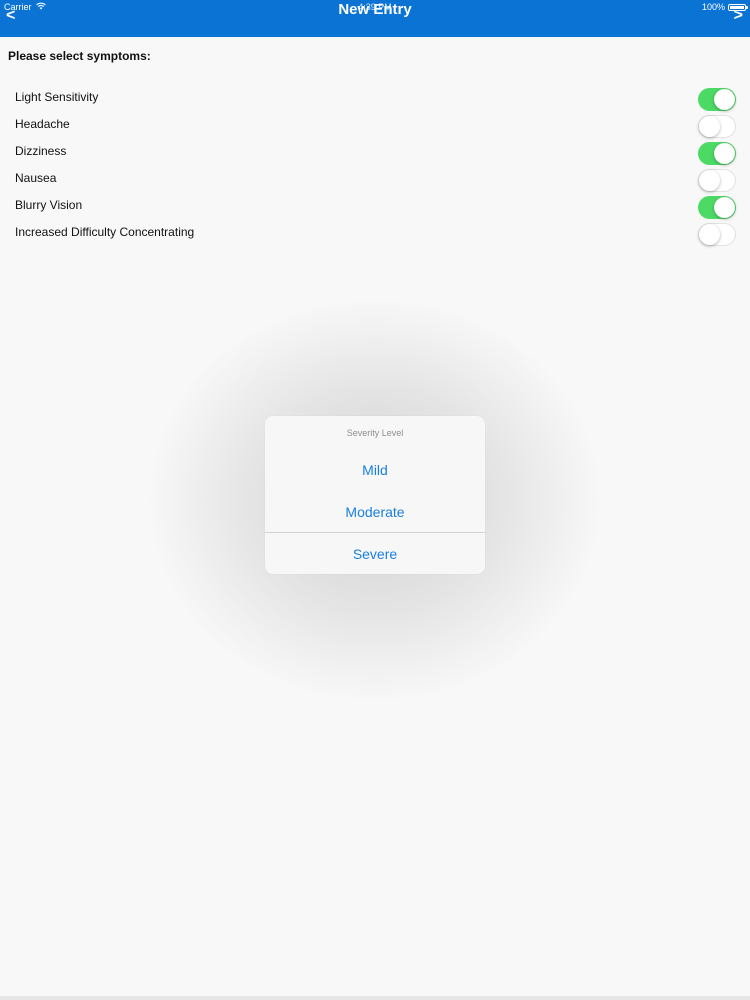 This screenshot has height=1000, width=750. I want to click on nausea-toggle, so click(717, 180).